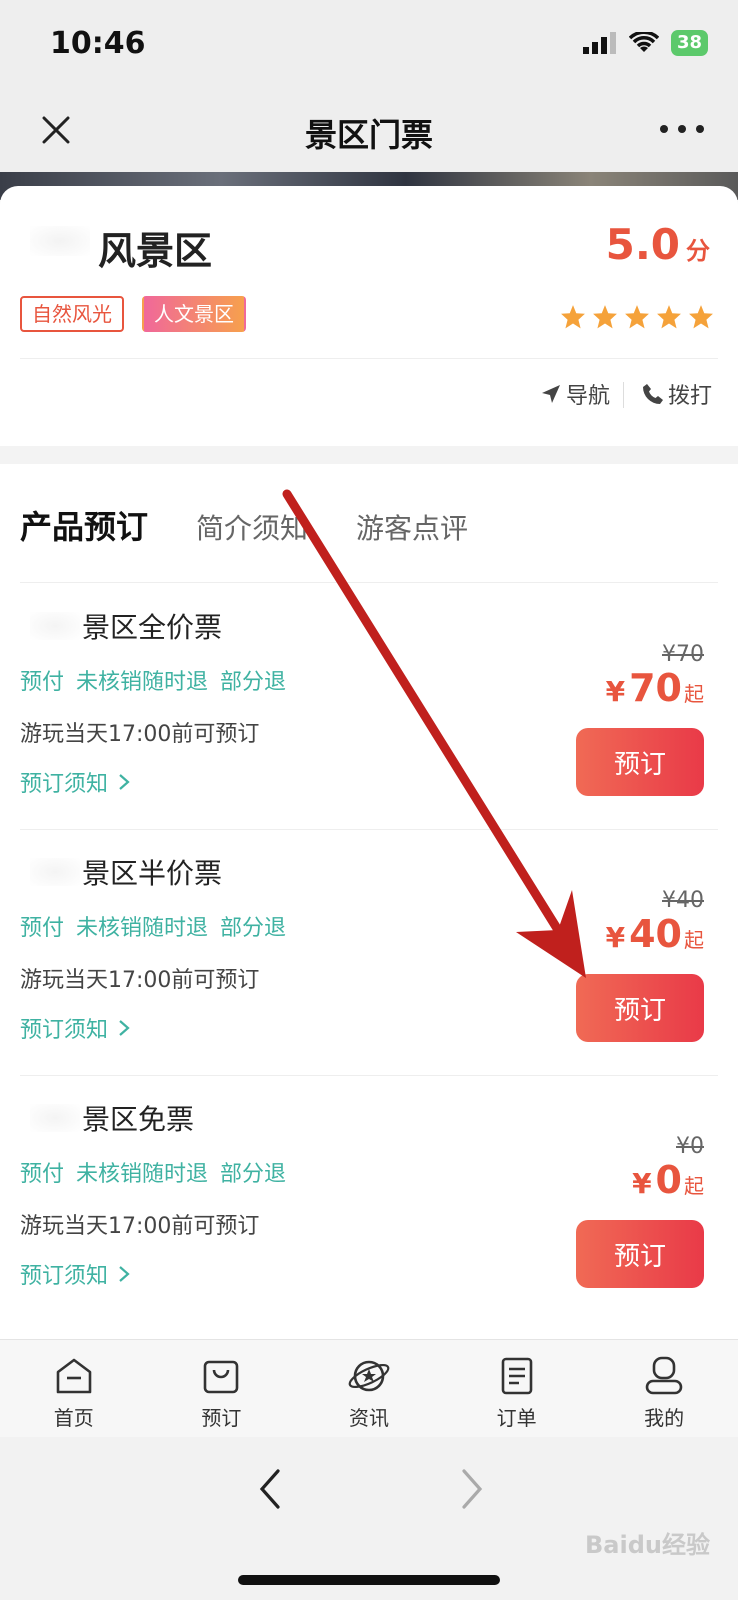 Image resolution: width=738 pixels, height=1600 pixels. I want to click on status-time: 10:46, so click(98, 43).